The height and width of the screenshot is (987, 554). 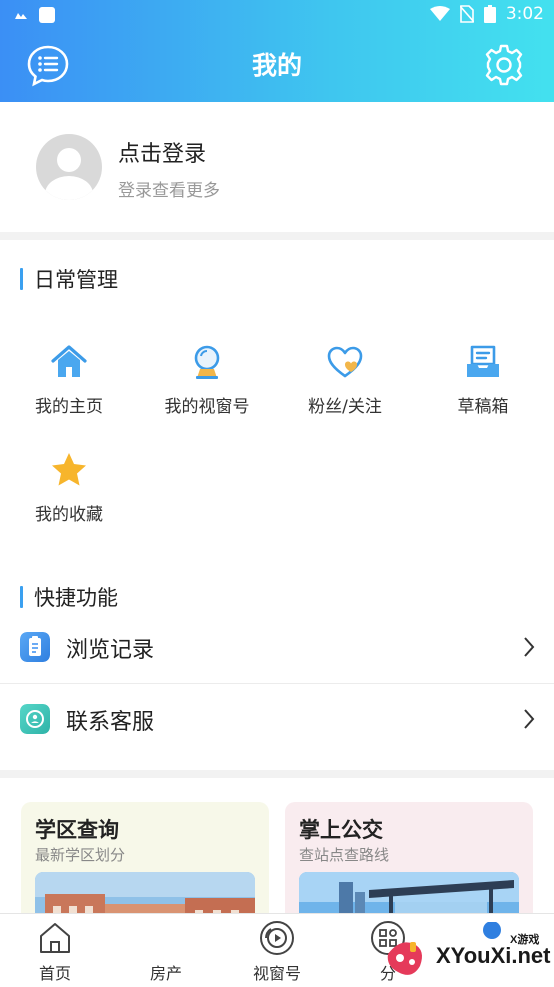 What do you see at coordinates (483, 379) in the screenshot?
I see `daily-item-drafts: 草稿箱` at bounding box center [483, 379].